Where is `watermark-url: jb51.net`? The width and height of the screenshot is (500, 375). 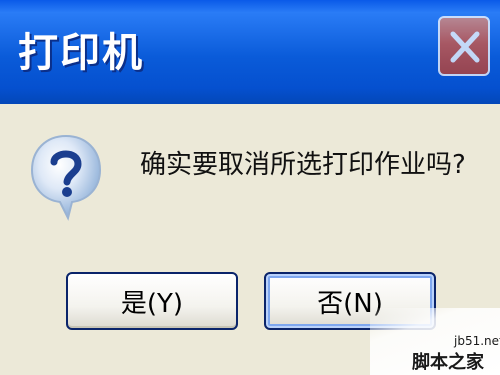 watermark-url: jb51.net is located at coordinates (477, 341).